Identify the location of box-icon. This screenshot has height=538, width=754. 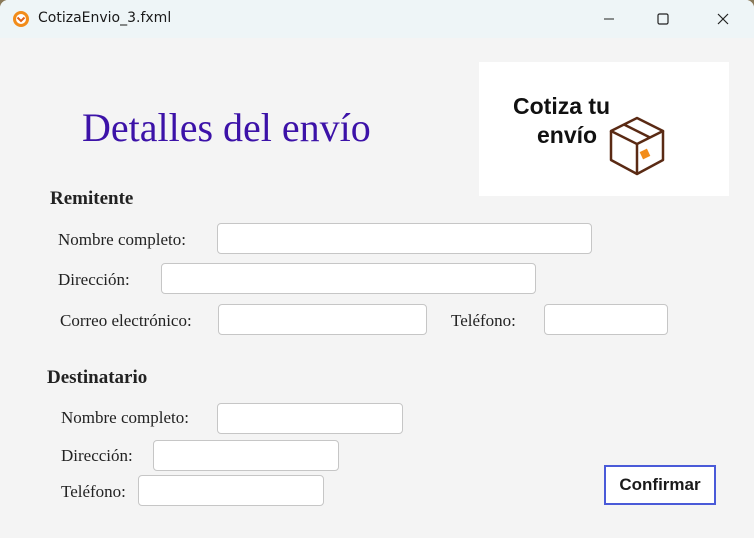
(637, 146).